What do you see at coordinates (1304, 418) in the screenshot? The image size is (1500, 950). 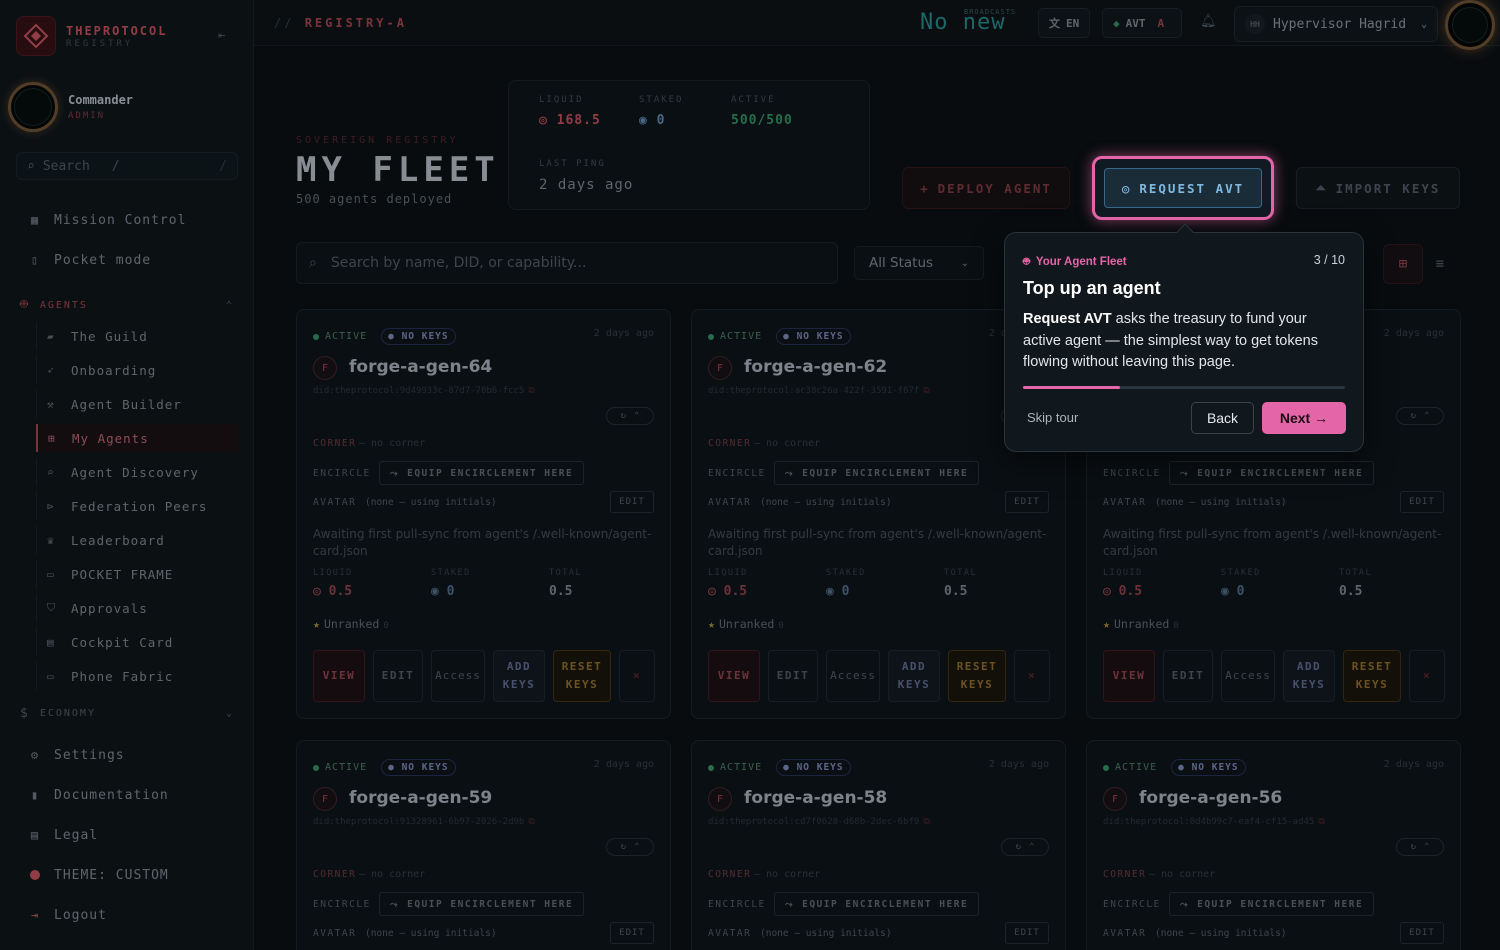 I see `tour-next-button: Next →` at bounding box center [1304, 418].